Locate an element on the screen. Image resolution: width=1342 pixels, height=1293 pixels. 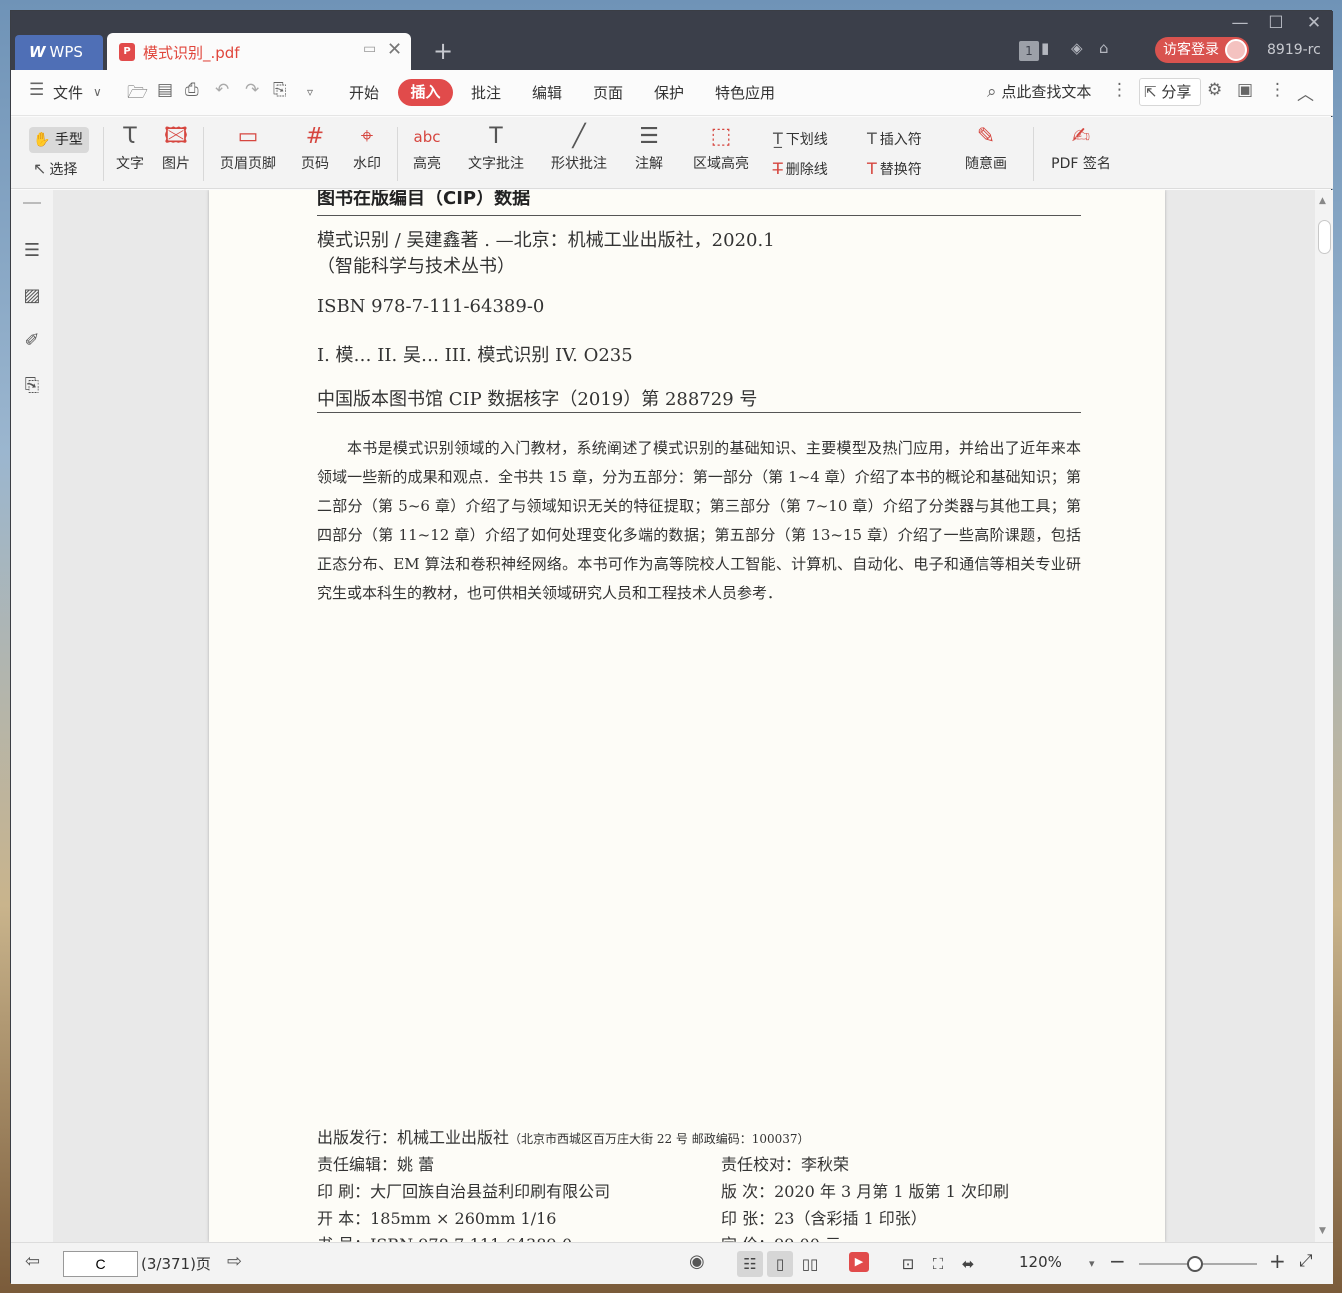
wps-home-tab: W WPS is located at coordinates (59, 52).